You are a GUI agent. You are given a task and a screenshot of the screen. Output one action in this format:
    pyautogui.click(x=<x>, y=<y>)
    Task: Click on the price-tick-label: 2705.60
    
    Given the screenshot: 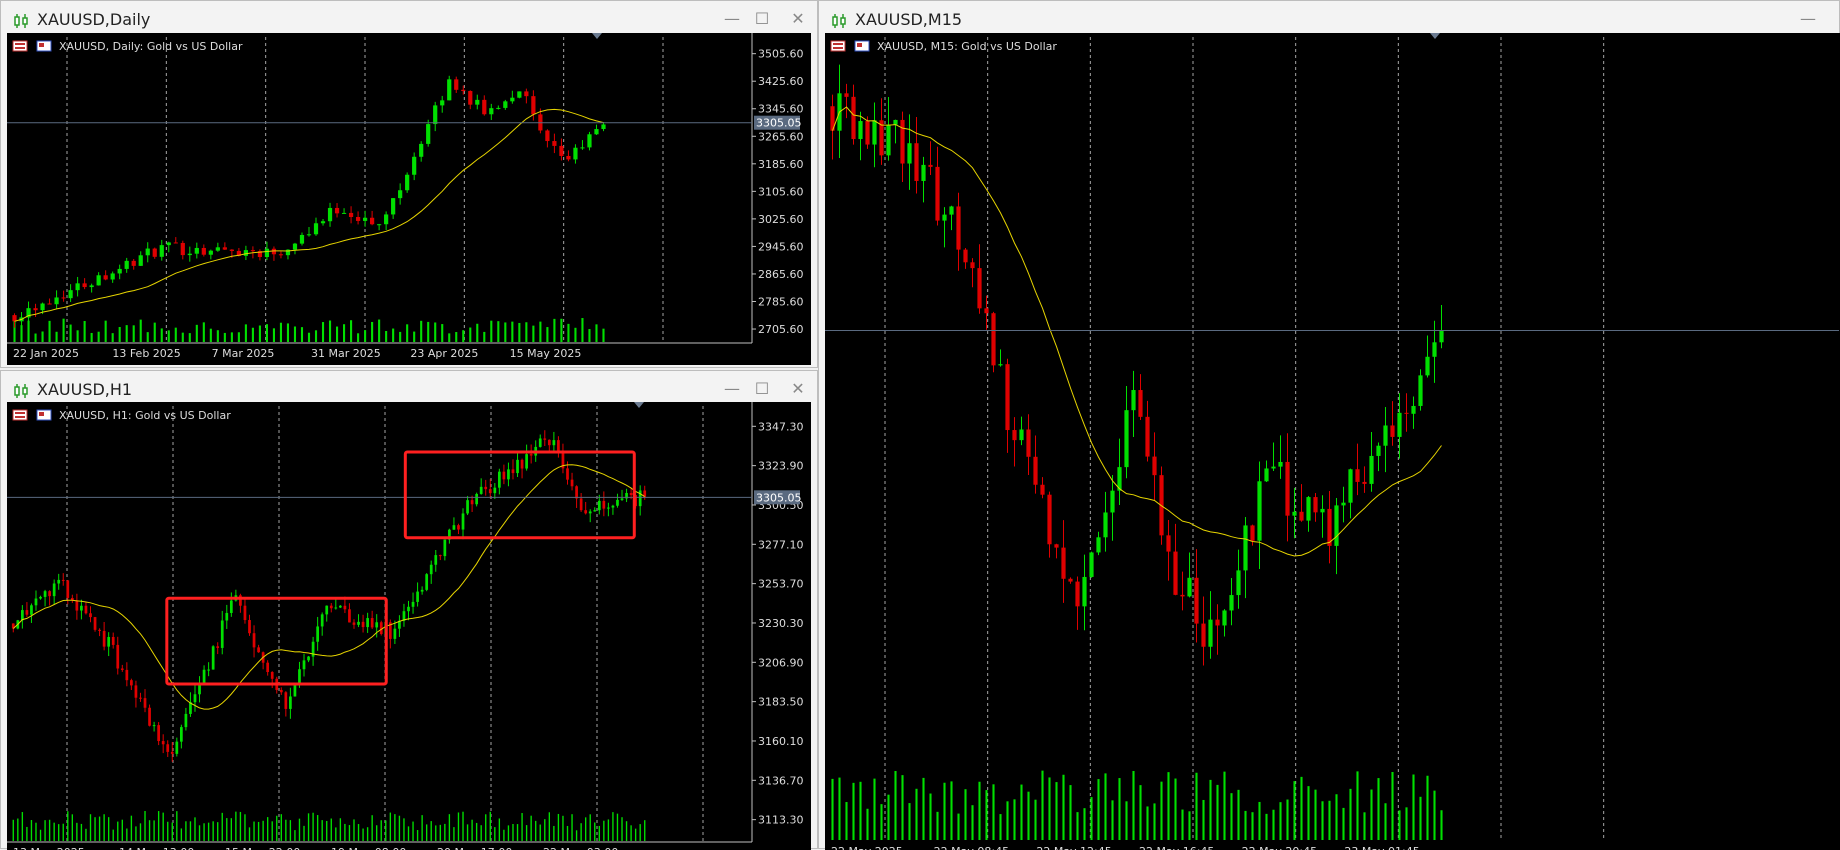 What is the action you would take?
    pyautogui.click(x=781, y=329)
    